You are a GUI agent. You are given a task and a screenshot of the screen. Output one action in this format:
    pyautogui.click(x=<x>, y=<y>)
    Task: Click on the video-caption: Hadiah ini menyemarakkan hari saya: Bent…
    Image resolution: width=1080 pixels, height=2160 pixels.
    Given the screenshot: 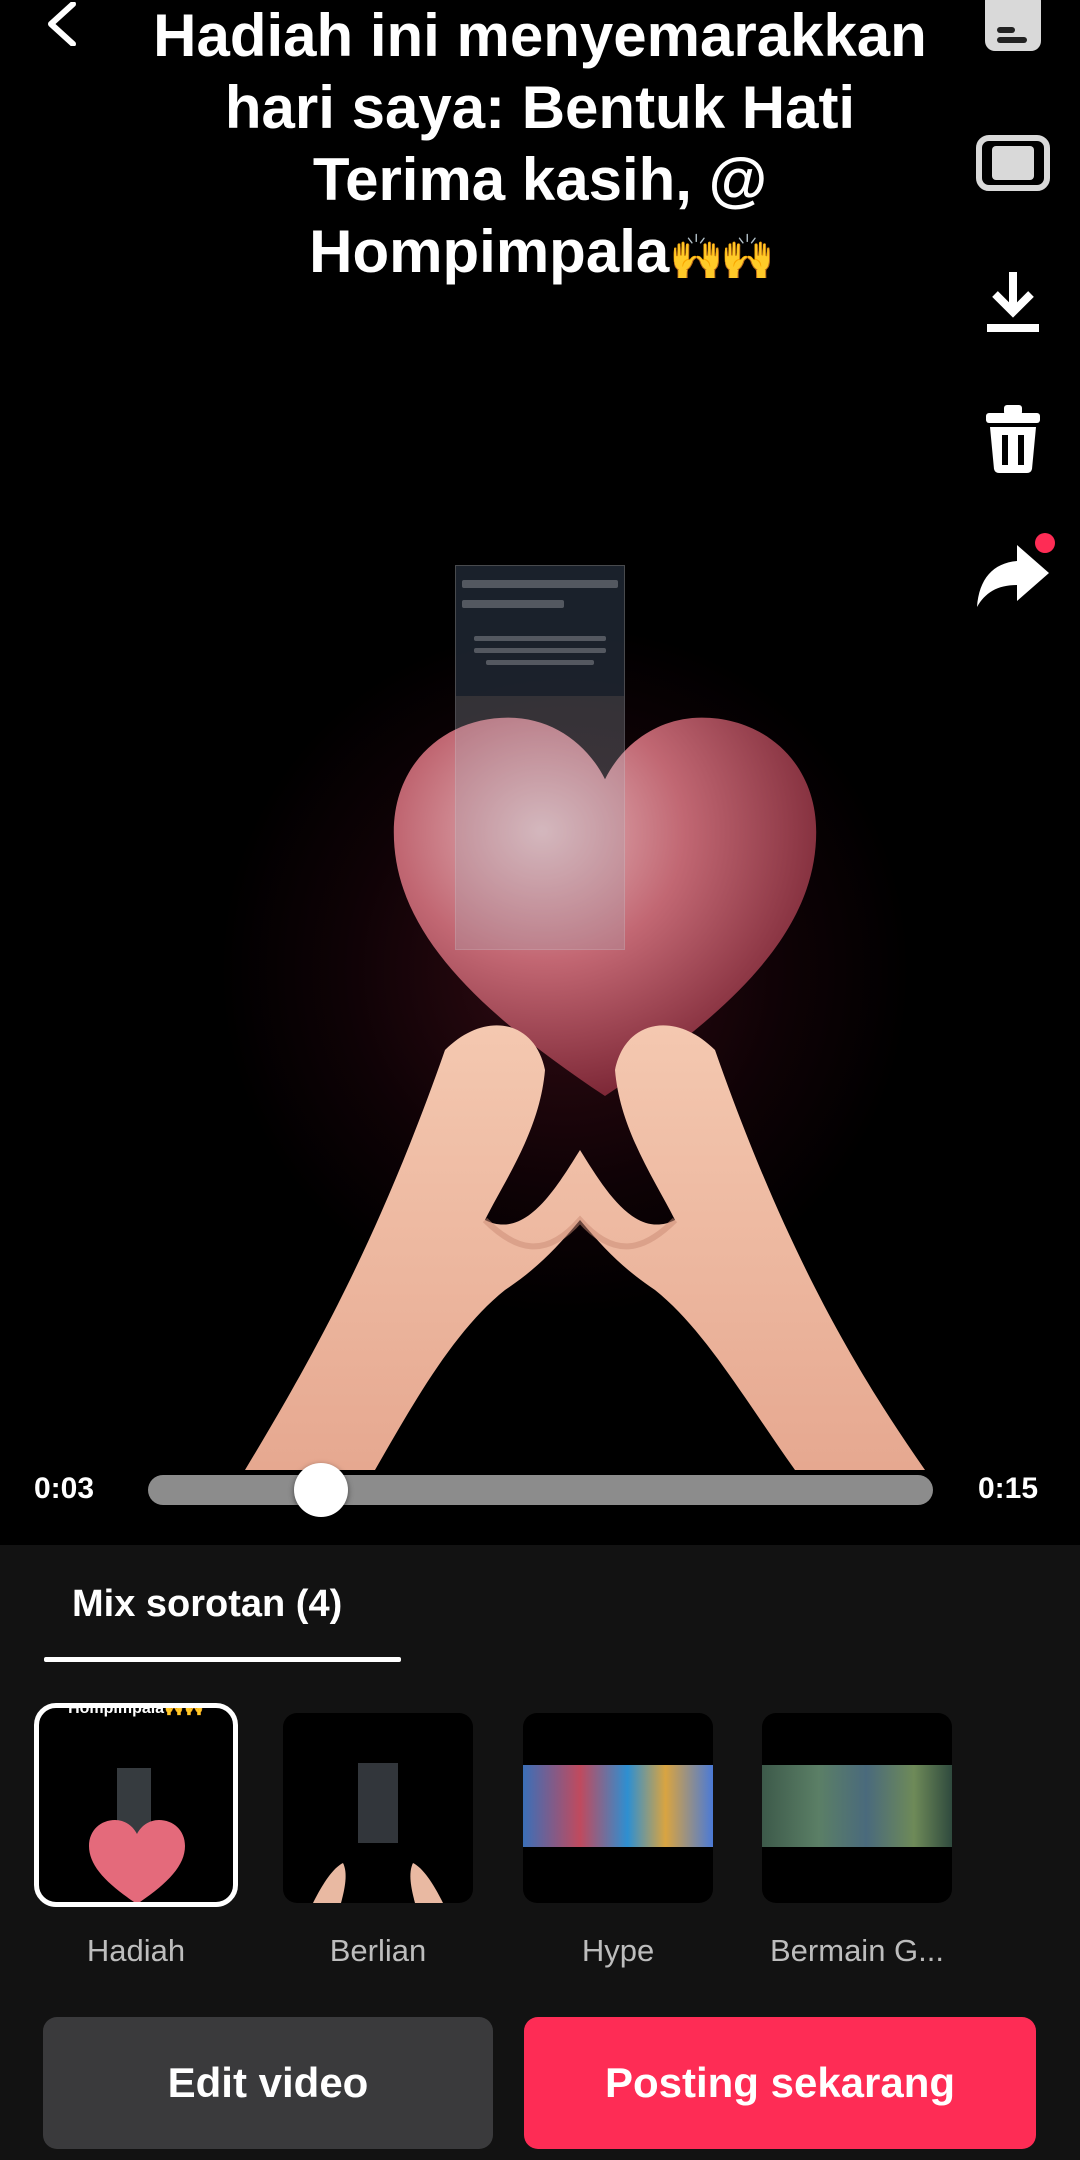 What is the action you would take?
    pyautogui.click(x=540, y=147)
    